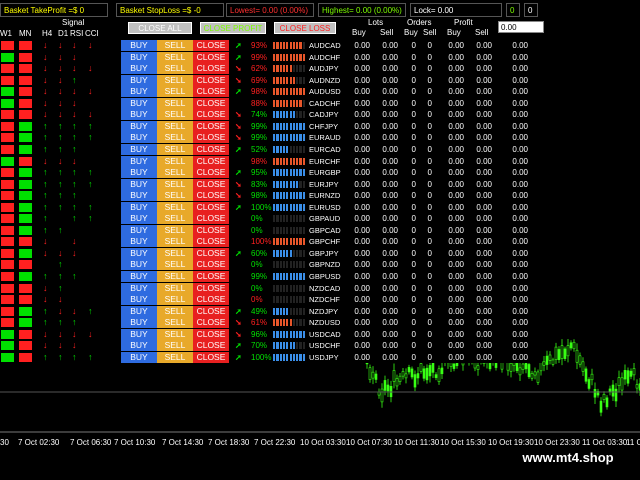 This screenshot has height=480, width=640. I want to click on time-axis-label: 11 Oct, so click(633, 442).